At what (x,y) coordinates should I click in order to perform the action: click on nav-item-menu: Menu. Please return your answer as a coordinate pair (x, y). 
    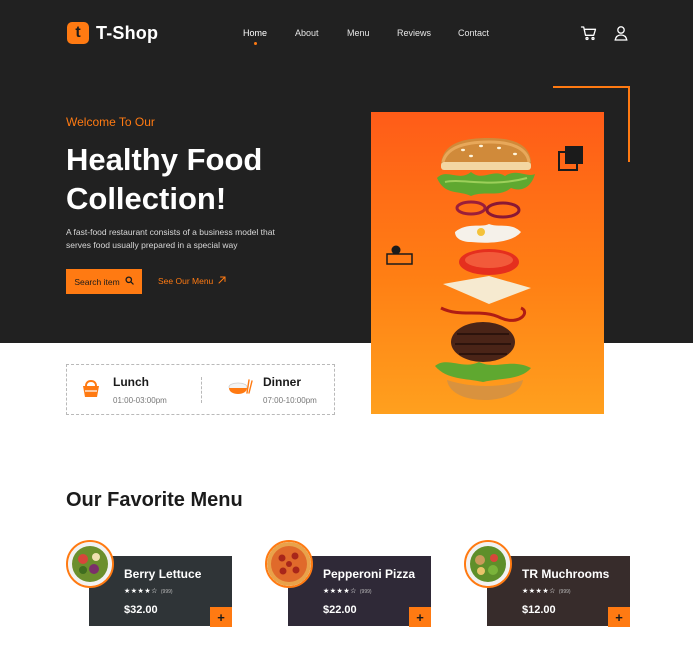
    Looking at the image, I should click on (358, 33).